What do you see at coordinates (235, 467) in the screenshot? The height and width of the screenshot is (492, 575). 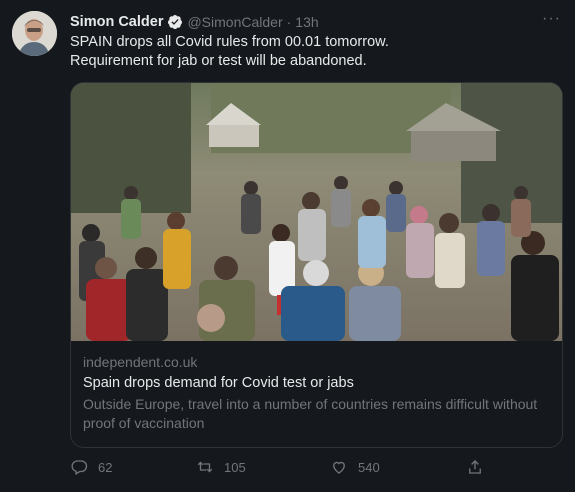 I see `retweet-count: 105` at bounding box center [235, 467].